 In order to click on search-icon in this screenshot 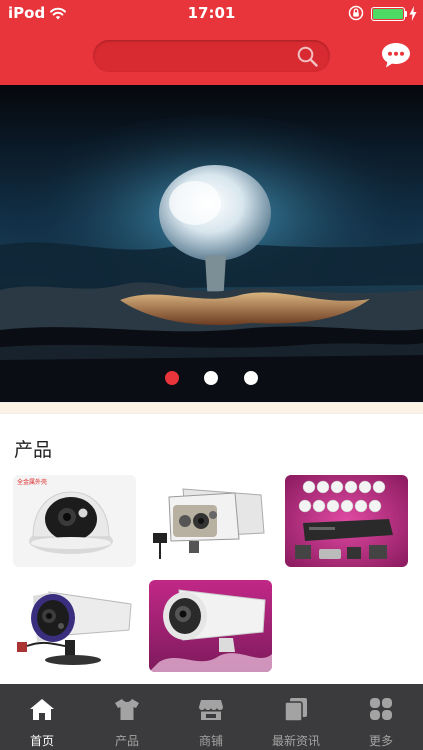, I will do `click(307, 56)`.